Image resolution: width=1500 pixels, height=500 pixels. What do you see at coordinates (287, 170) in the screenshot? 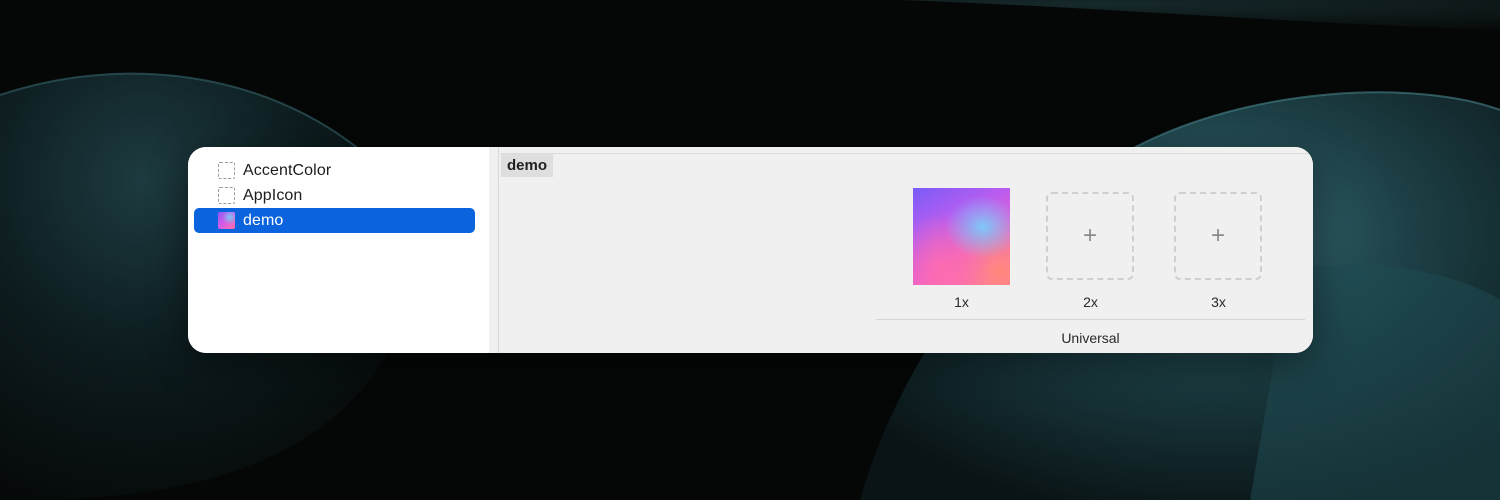
I see `sidebar-item-label: AccentColor` at bounding box center [287, 170].